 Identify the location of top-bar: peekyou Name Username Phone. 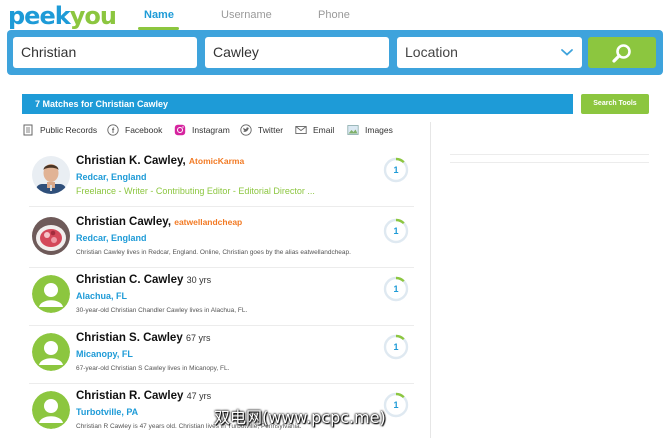
(335, 15).